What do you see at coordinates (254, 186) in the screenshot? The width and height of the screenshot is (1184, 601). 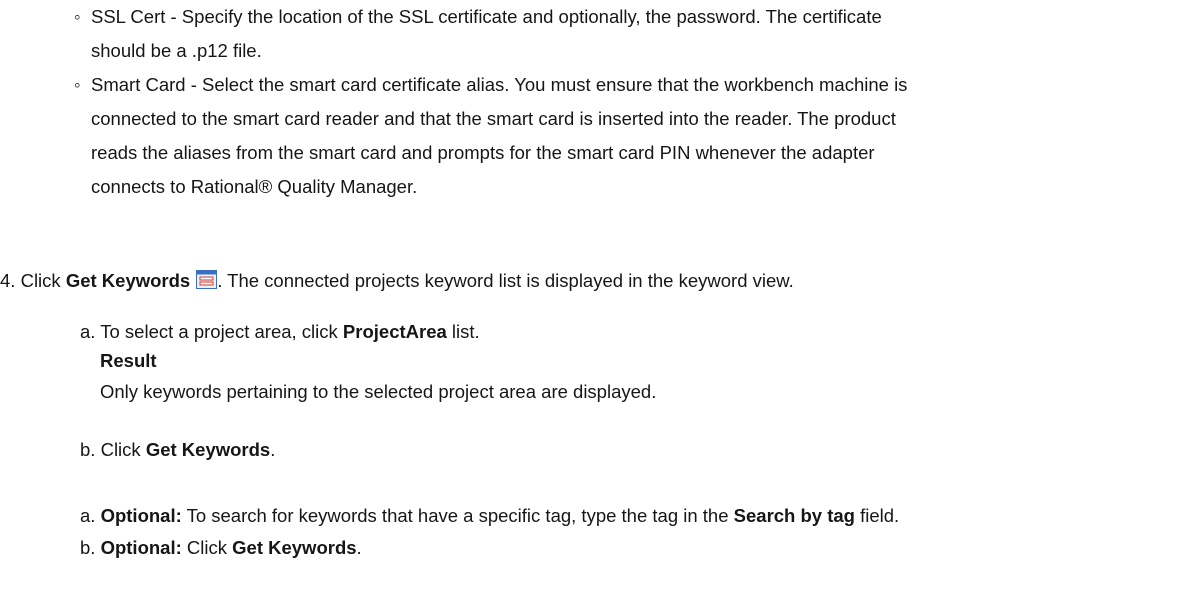 I see `bullet-line: connects to Rational® Quality Manager.` at bounding box center [254, 186].